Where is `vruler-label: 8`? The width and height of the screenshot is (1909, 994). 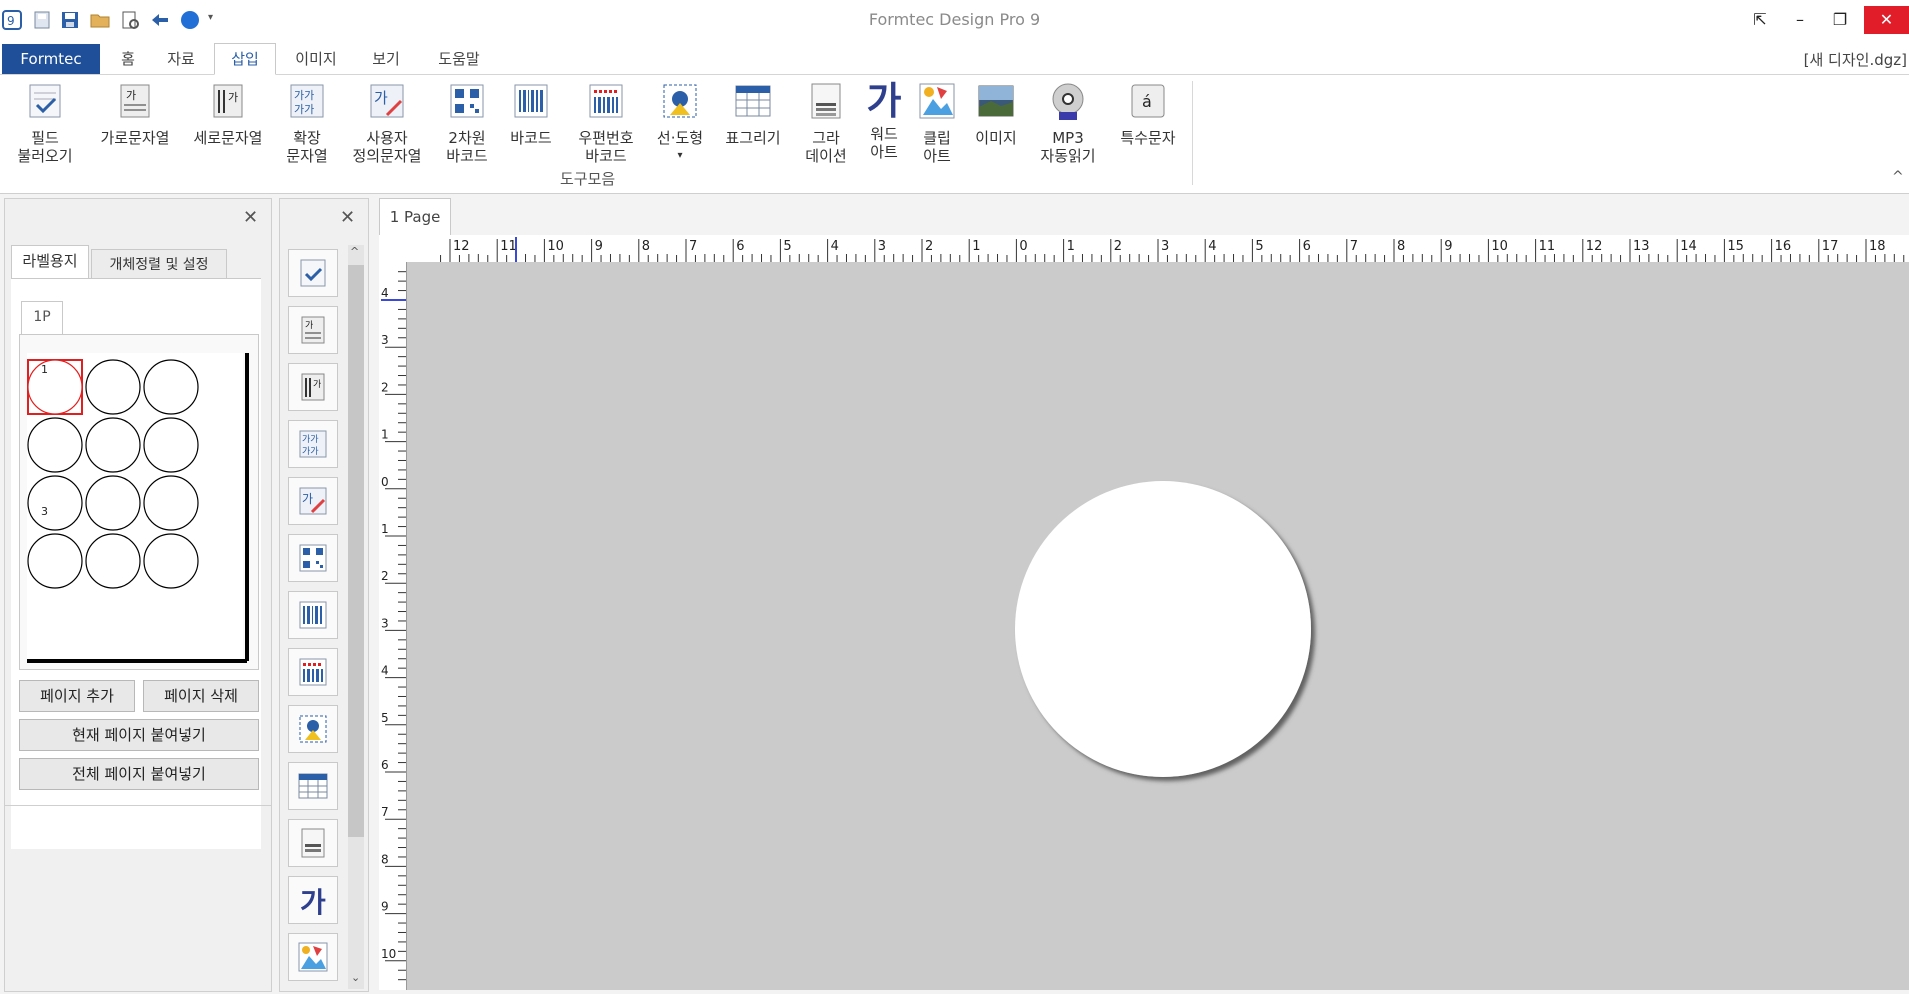 vruler-label: 8 is located at coordinates (385, 859).